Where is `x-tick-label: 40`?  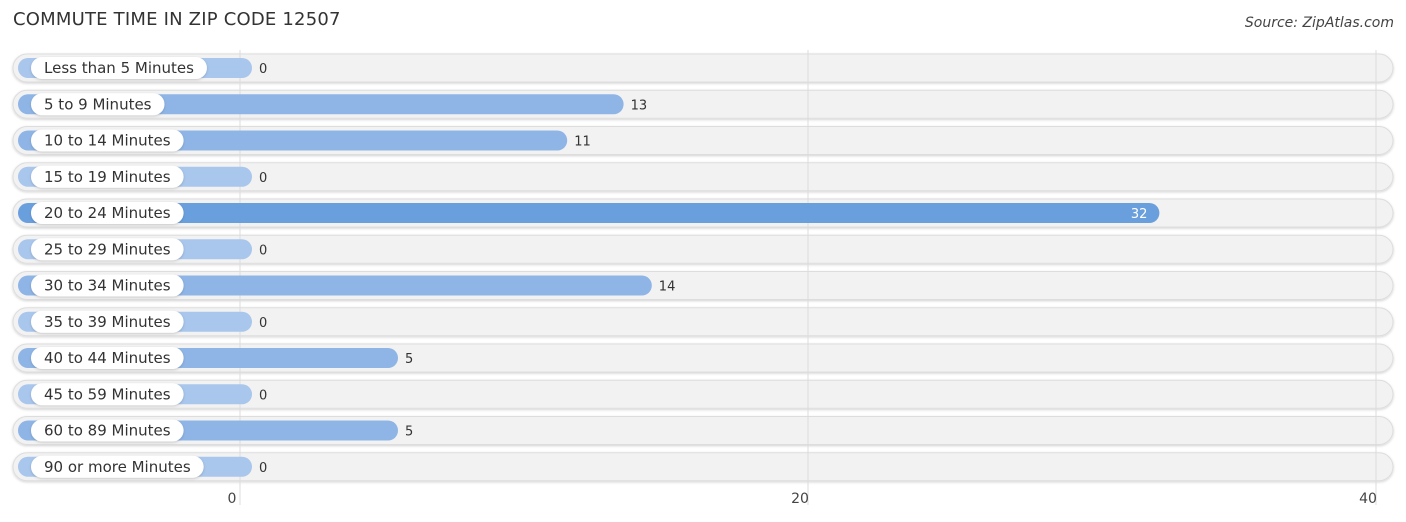
x-tick-label: 40 is located at coordinates (1368, 499).